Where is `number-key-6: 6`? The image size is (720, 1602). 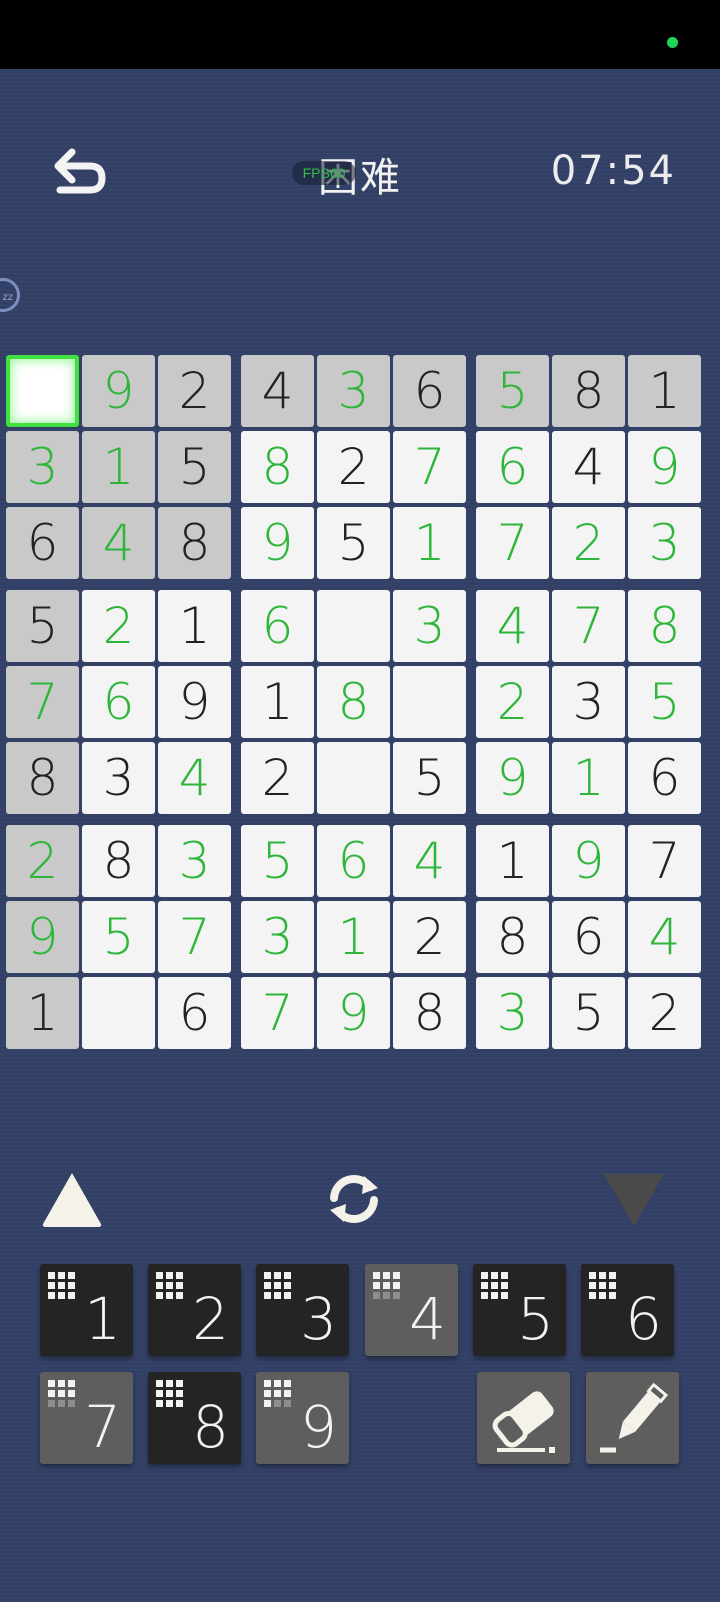 number-key-6: 6 is located at coordinates (627, 1310).